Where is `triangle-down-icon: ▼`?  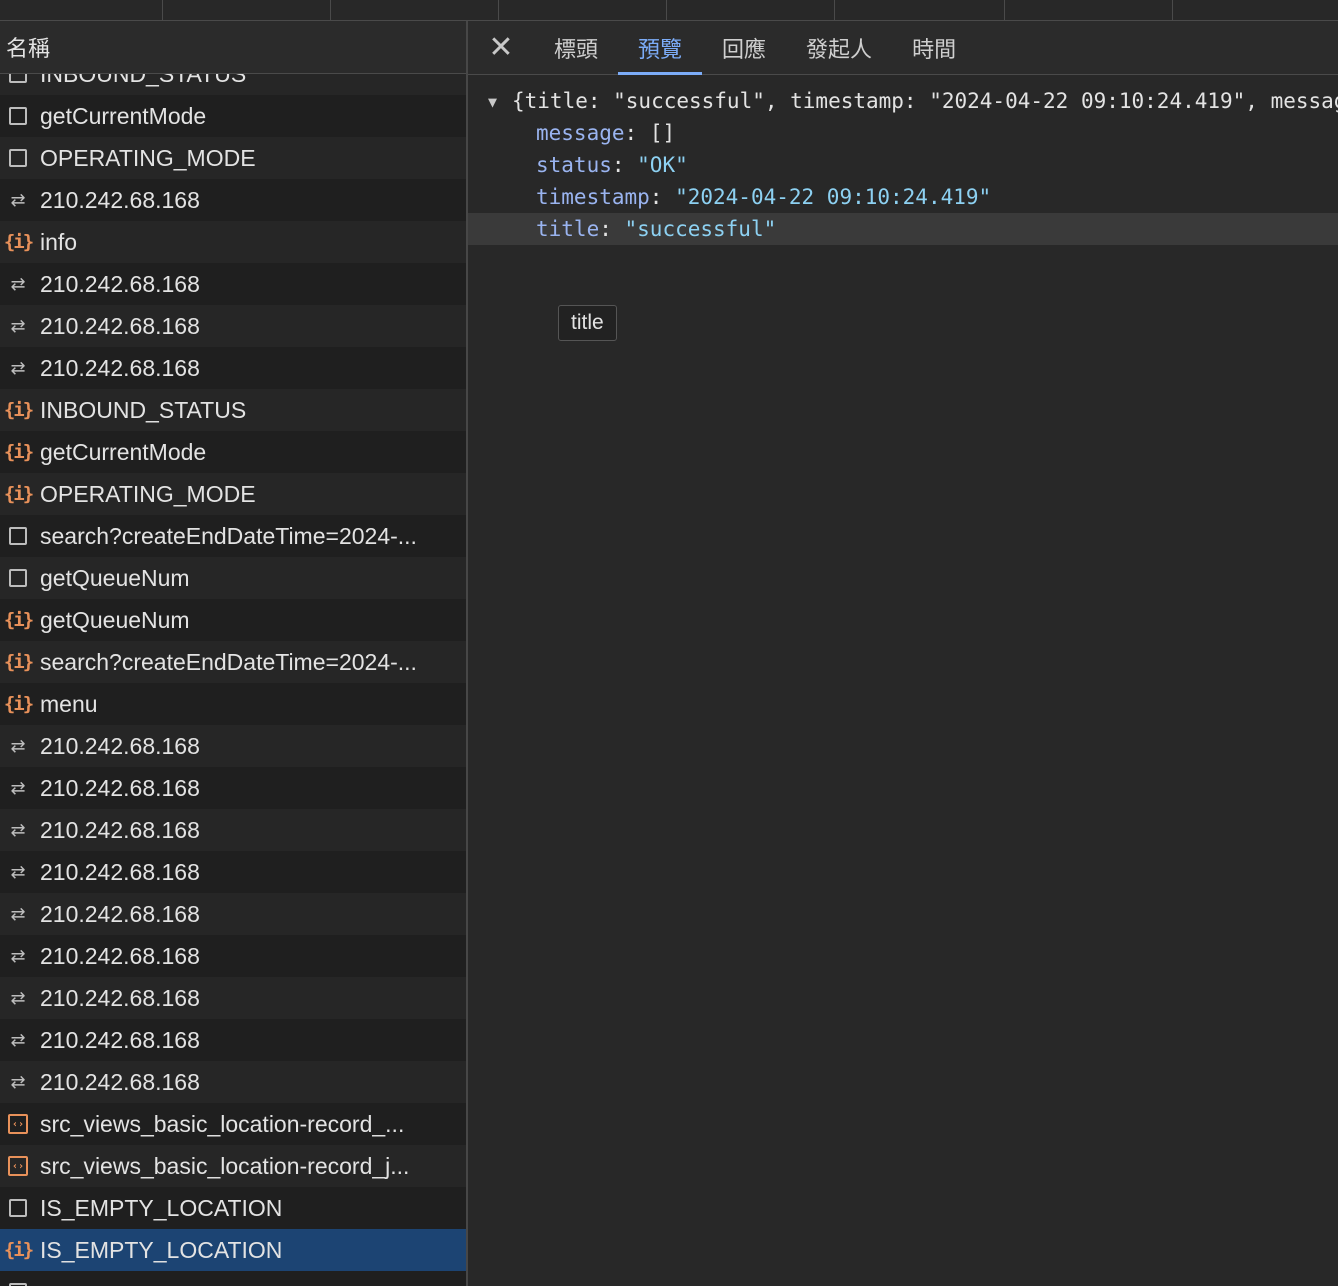
triangle-down-icon: ▼ is located at coordinates (500, 102).